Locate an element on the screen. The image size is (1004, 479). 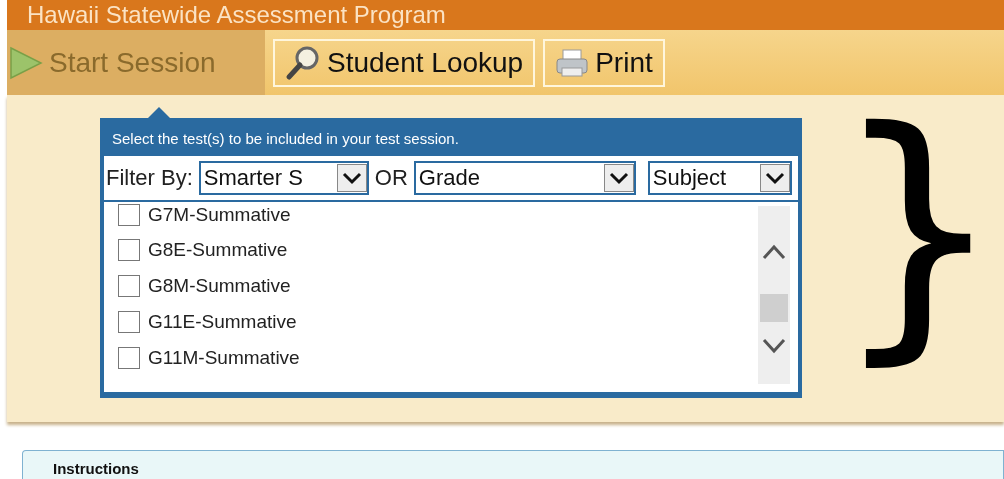
instructions-title: Instructions is located at coordinates (96, 468).